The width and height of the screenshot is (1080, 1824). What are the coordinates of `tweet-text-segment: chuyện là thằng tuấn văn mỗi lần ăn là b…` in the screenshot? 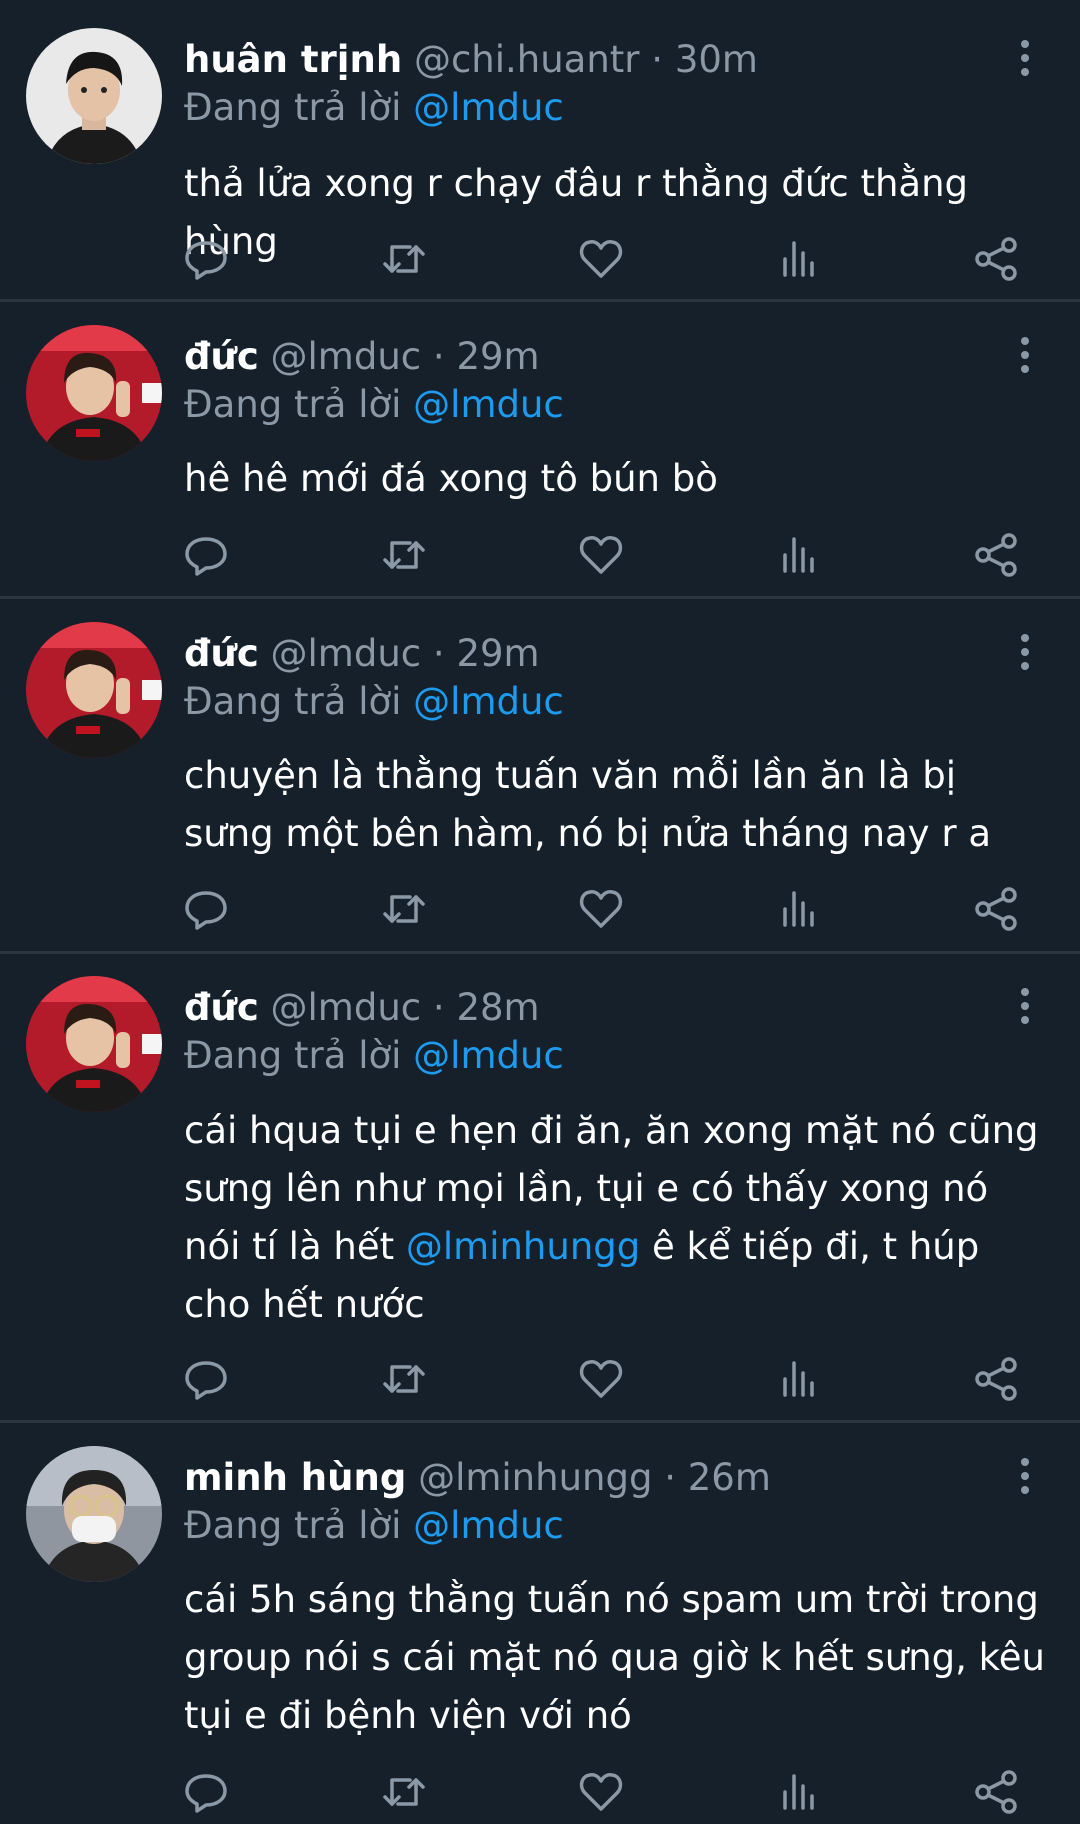 It's located at (587, 804).